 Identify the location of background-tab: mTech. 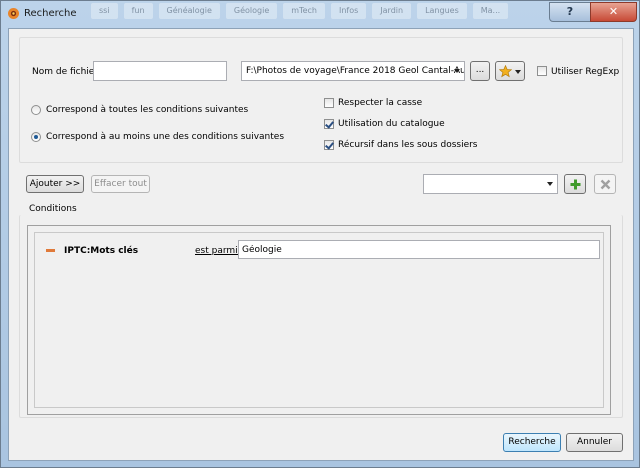
(304, 11).